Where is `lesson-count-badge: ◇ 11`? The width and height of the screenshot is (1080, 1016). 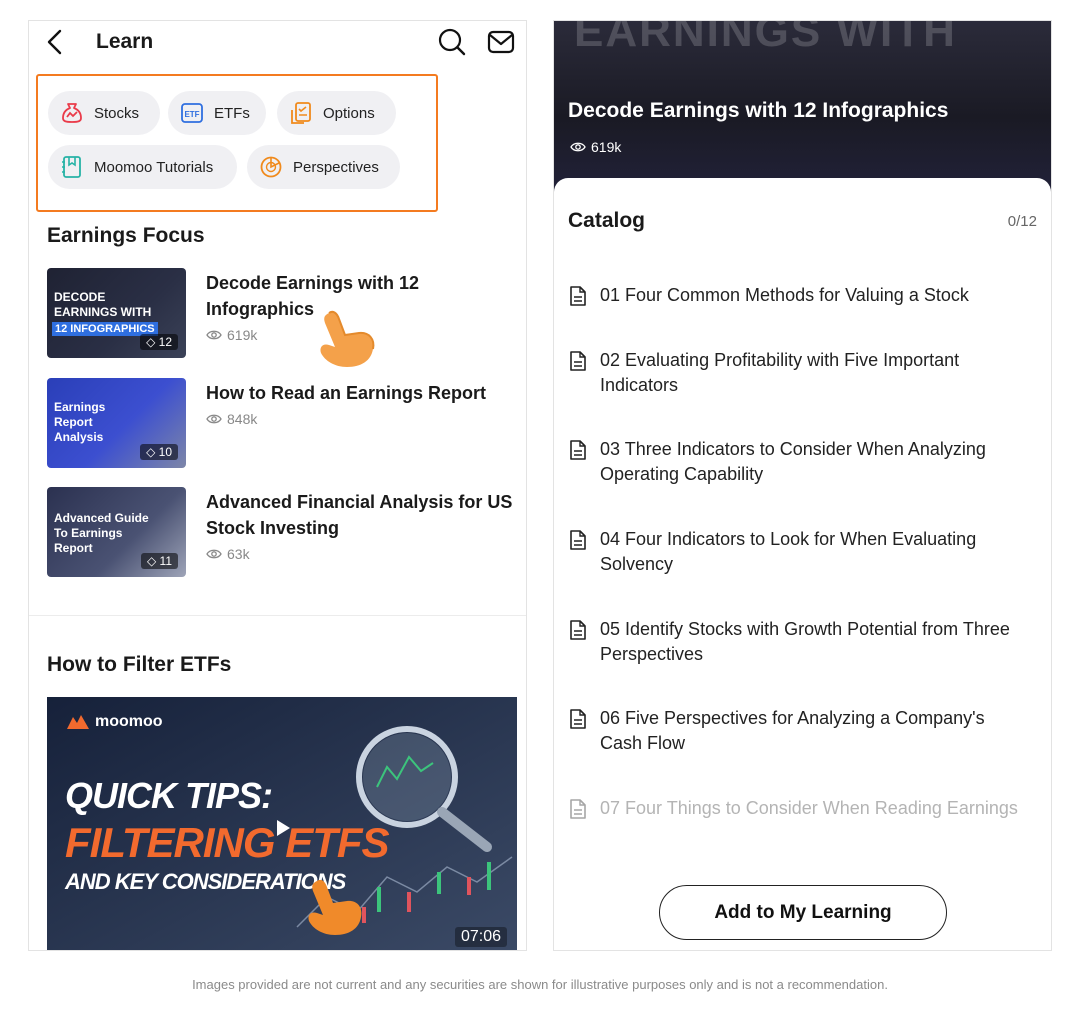 lesson-count-badge: ◇ 11 is located at coordinates (159, 561).